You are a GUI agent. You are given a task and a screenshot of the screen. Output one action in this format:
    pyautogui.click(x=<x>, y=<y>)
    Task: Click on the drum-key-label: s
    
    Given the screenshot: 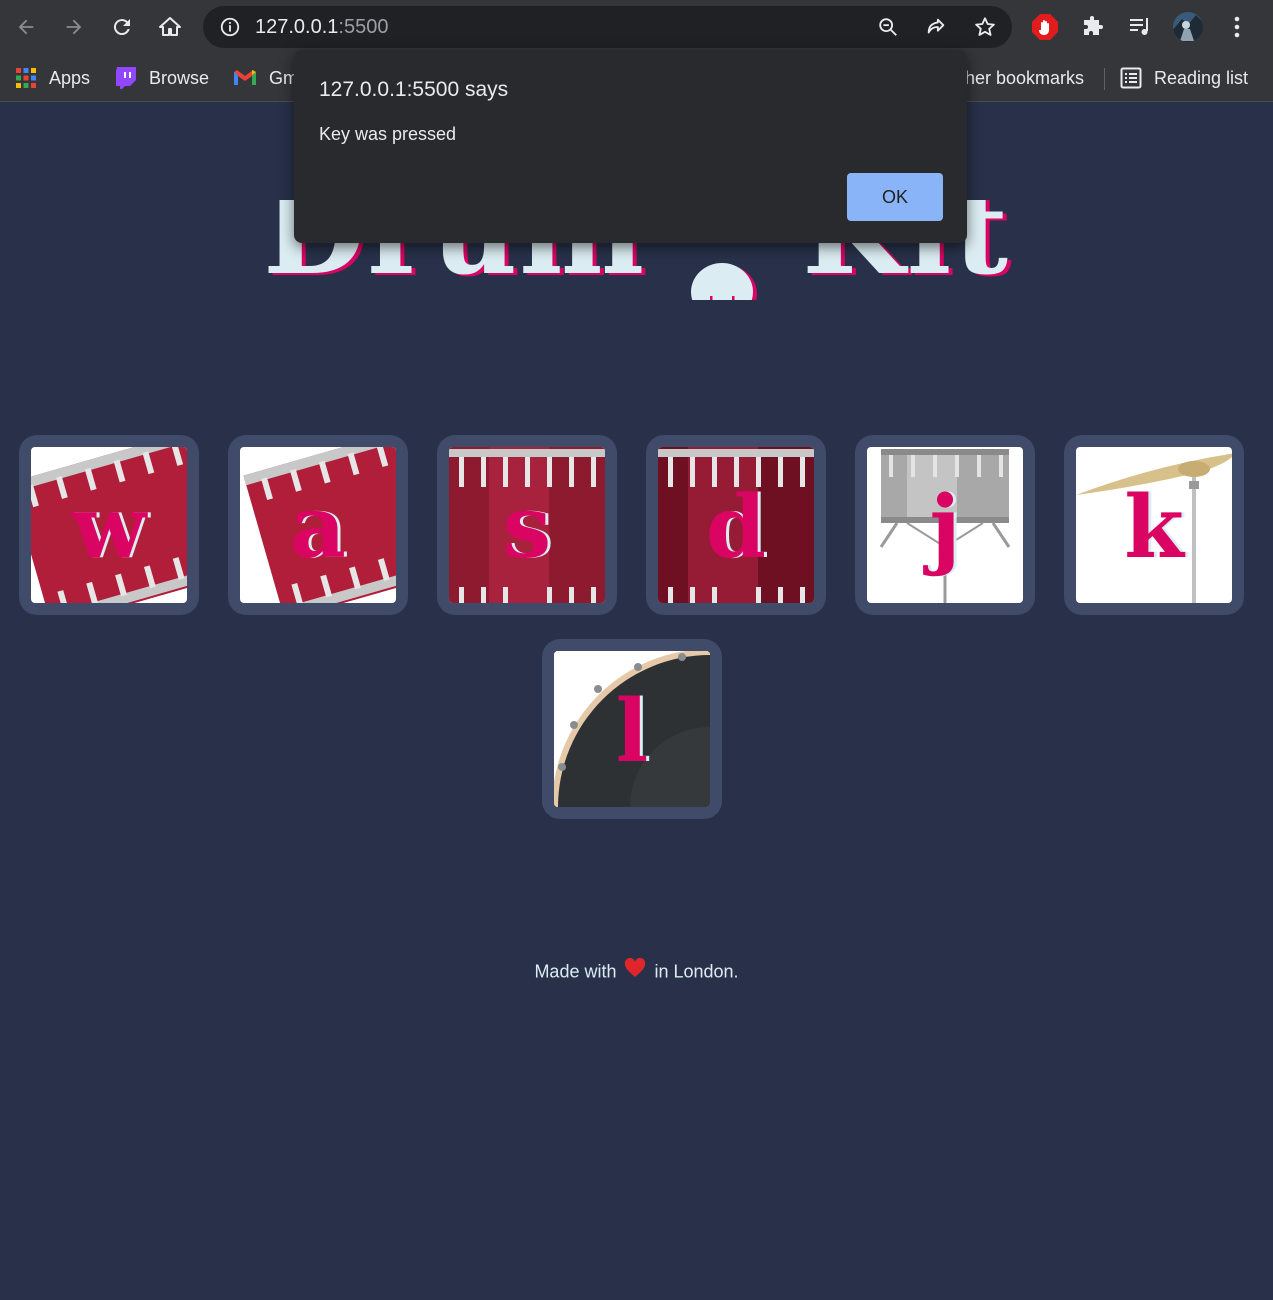 What is the action you would take?
    pyautogui.click(x=527, y=527)
    